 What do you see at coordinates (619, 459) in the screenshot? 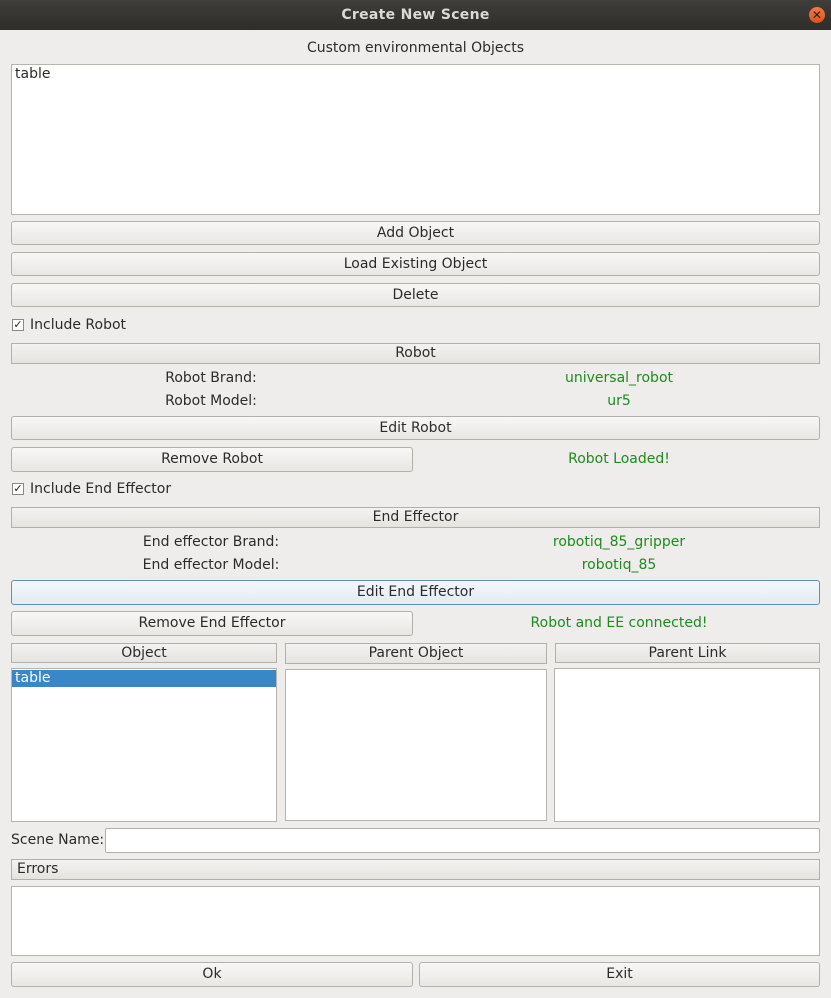
I see `robot-status: Robot Loaded!` at bounding box center [619, 459].